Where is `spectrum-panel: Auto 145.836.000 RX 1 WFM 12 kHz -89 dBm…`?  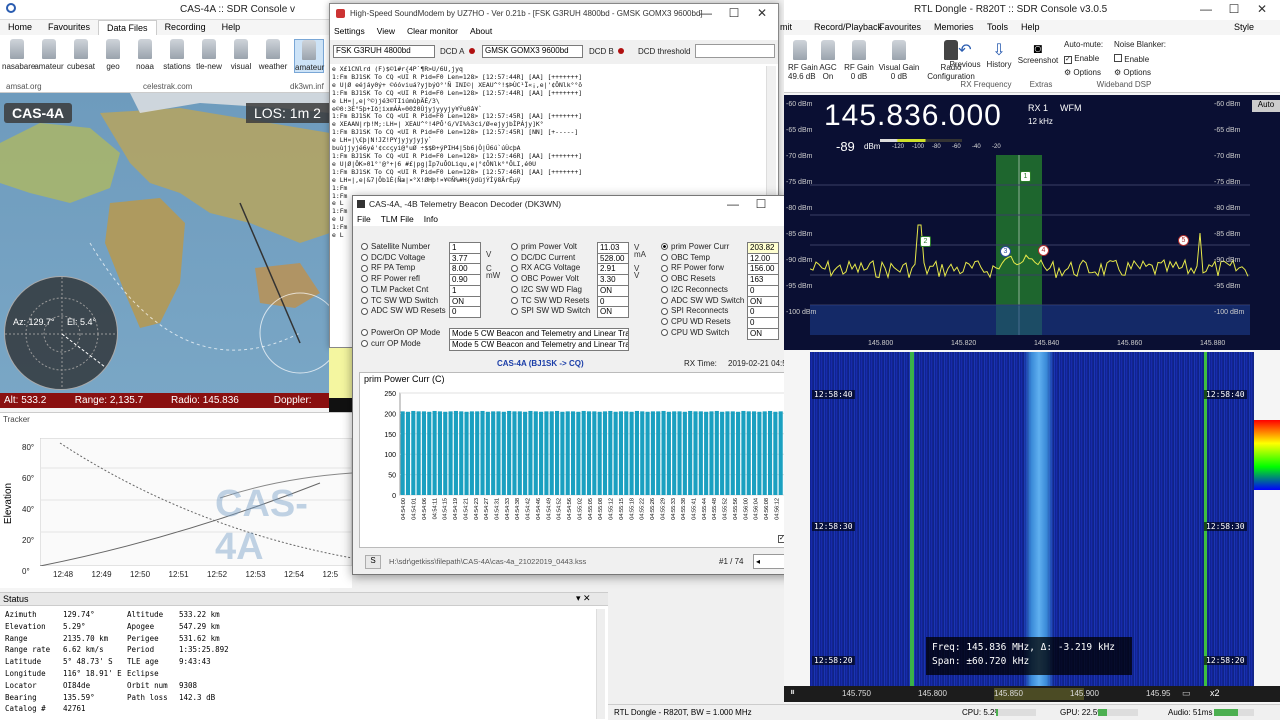 spectrum-panel: Auto 145.836.000 RX 1 WFM 12 kHz -89 dBm… is located at coordinates (1032, 222).